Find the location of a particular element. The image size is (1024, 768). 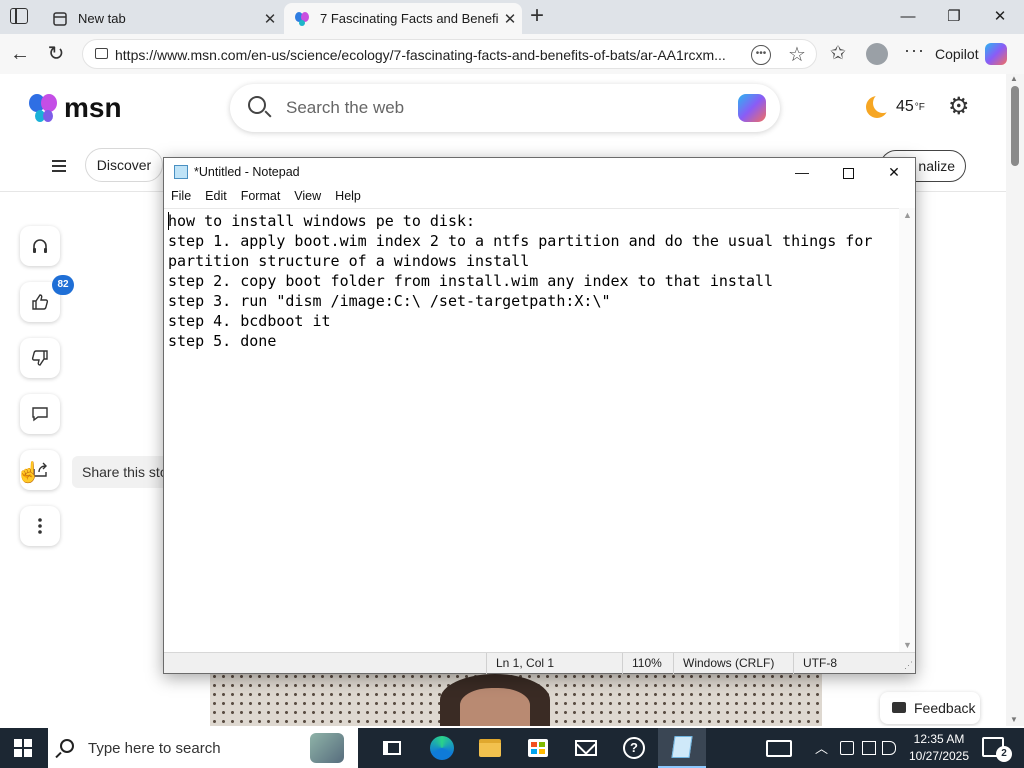

settings-gear-icon: ⚙ is located at coordinates (959, 106).